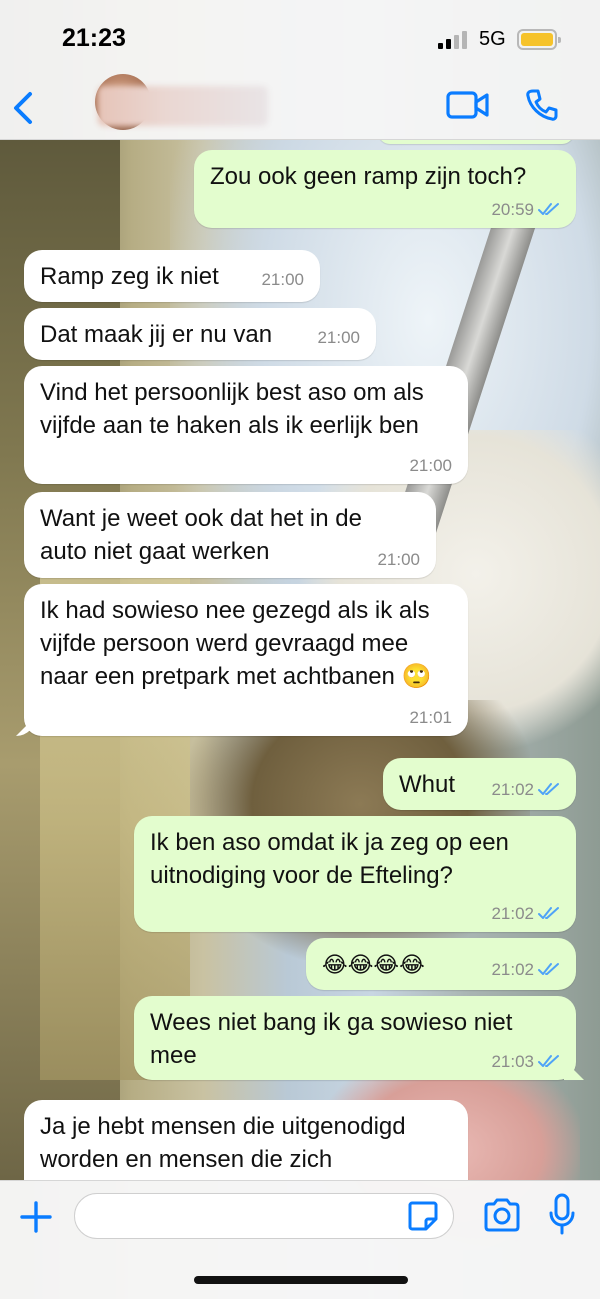 Image resolution: width=600 pixels, height=1299 pixels. Describe the element at coordinates (479, 784) in the screenshot. I see `message-bubble-outgoing: Whut 21:02` at that location.